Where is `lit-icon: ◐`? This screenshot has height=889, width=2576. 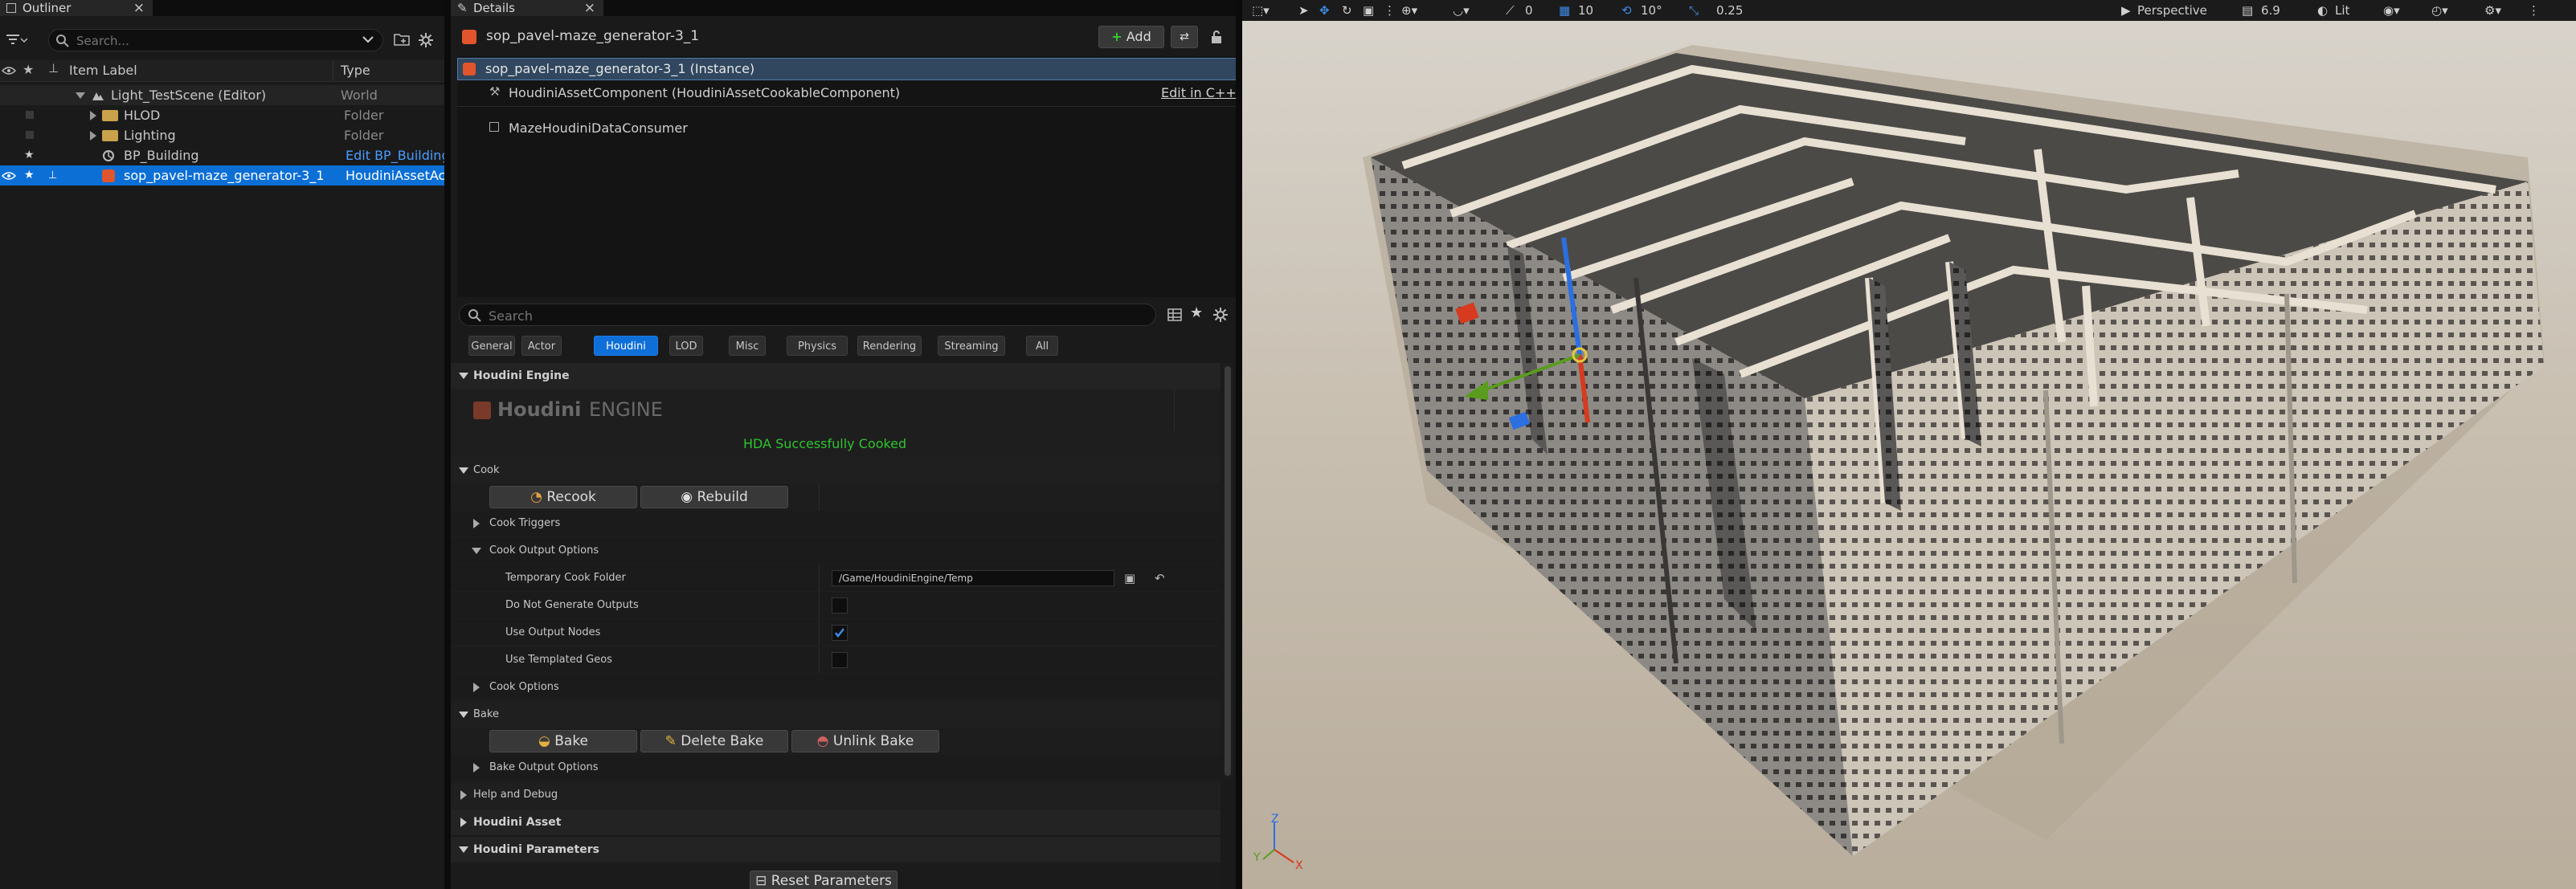
lit-icon: ◐ is located at coordinates (2322, 10).